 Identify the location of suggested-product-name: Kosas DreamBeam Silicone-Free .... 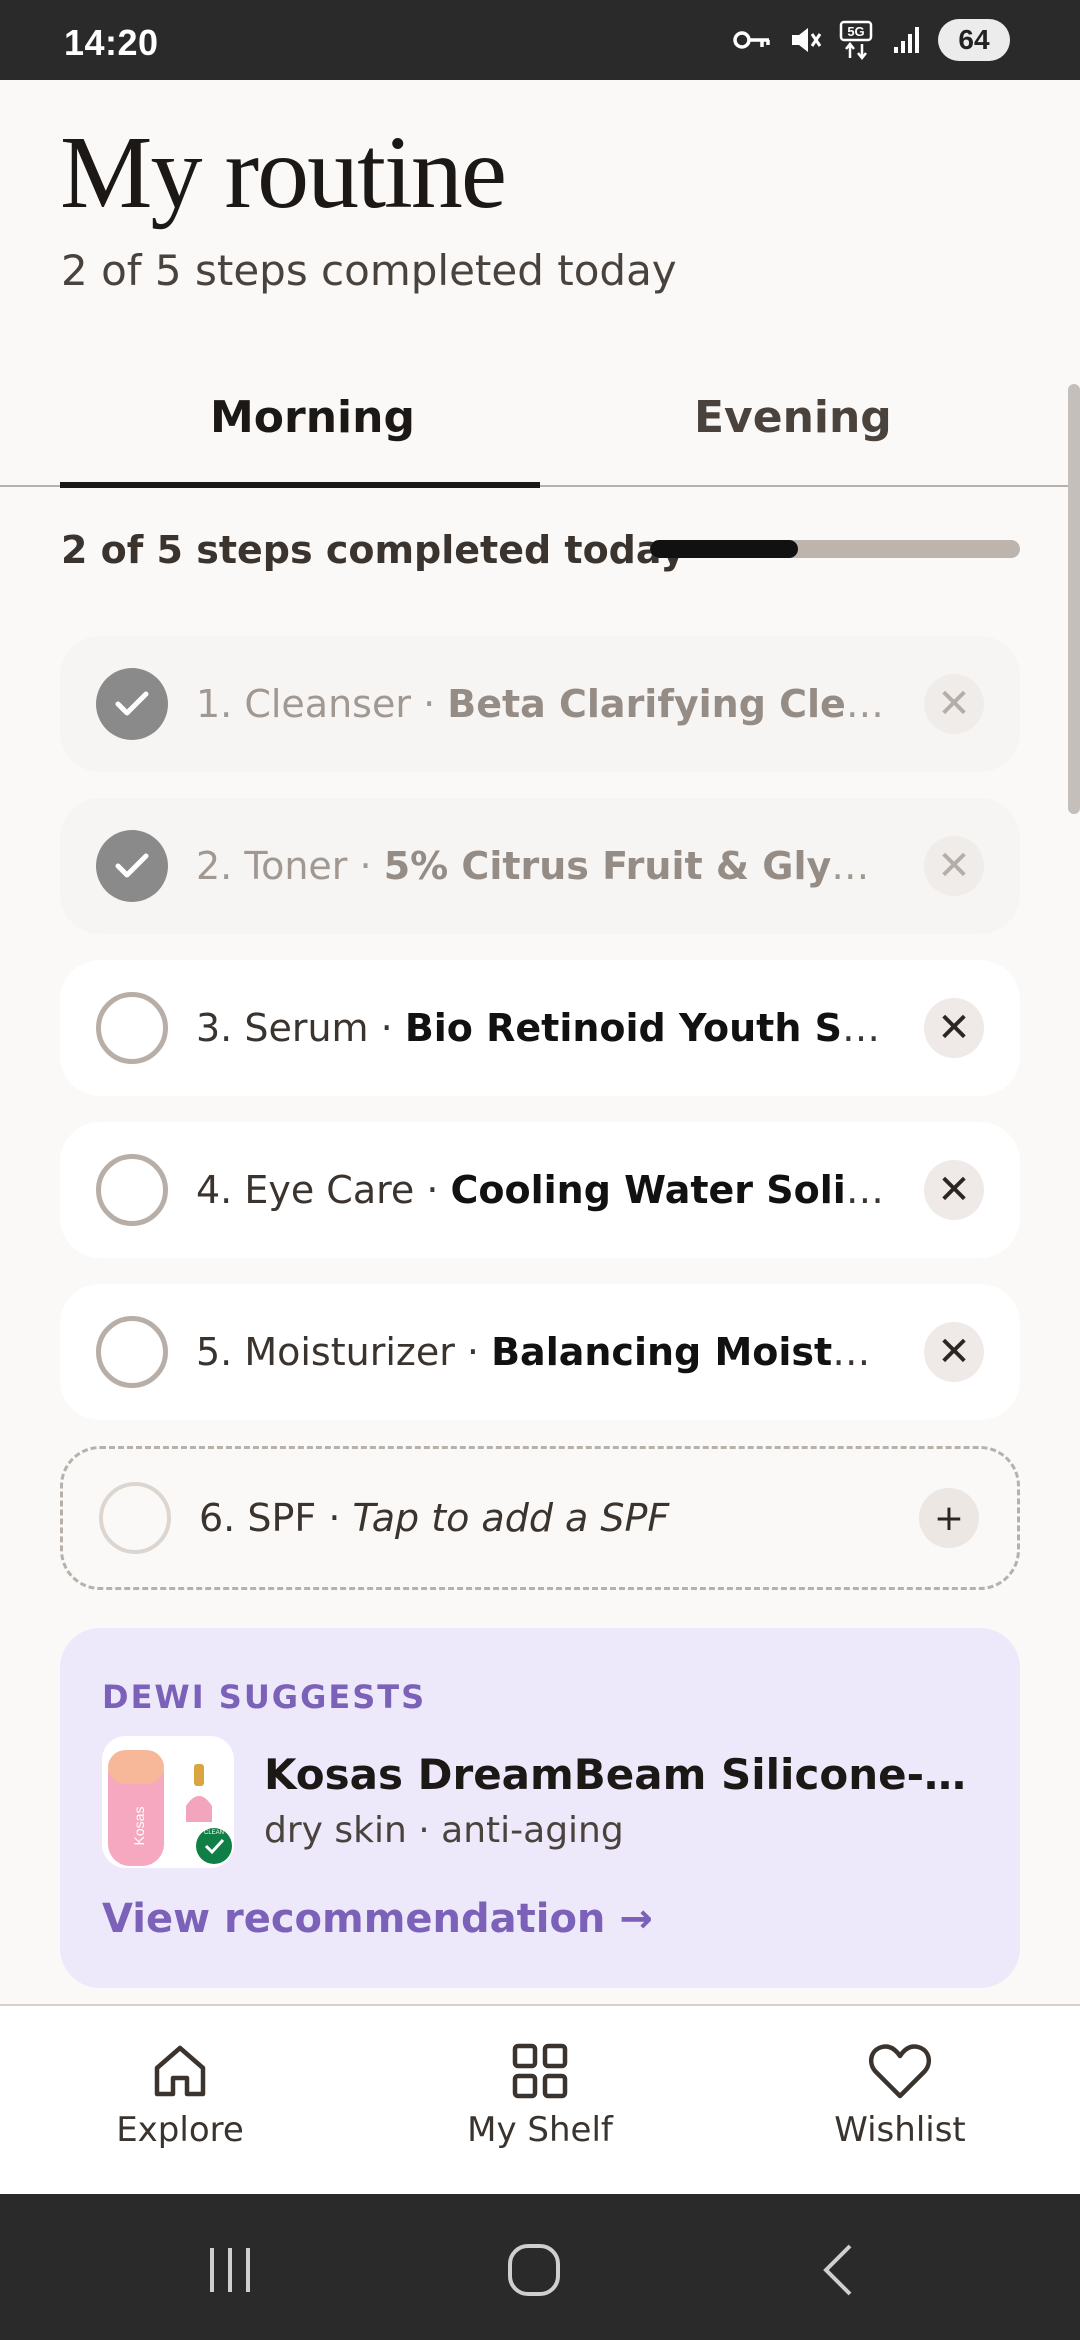
(624, 1774).